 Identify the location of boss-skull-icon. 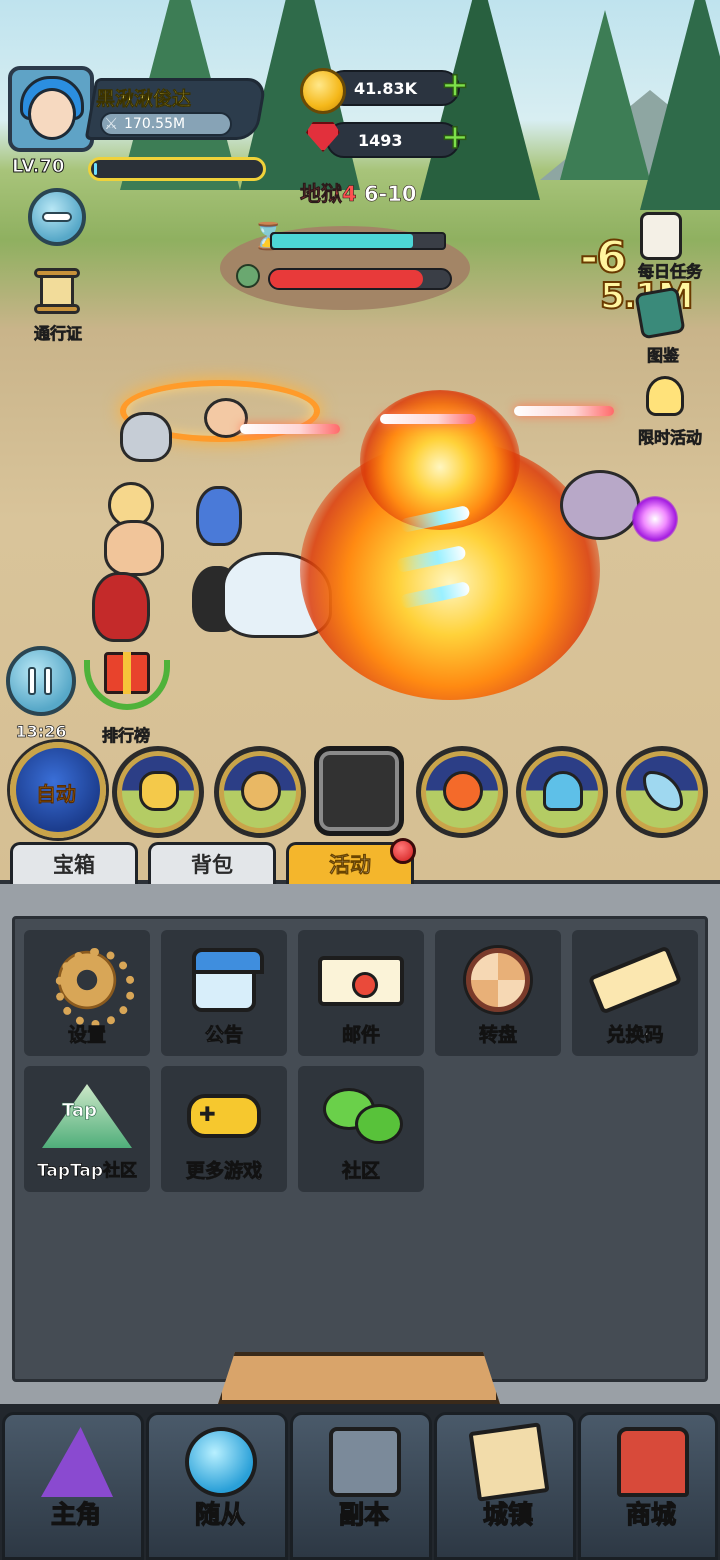
(248, 276).